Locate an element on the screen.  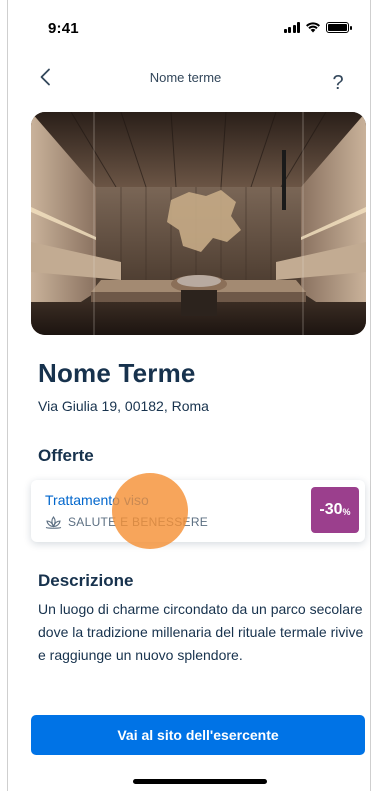
signal-icon is located at coordinates (291, 27).